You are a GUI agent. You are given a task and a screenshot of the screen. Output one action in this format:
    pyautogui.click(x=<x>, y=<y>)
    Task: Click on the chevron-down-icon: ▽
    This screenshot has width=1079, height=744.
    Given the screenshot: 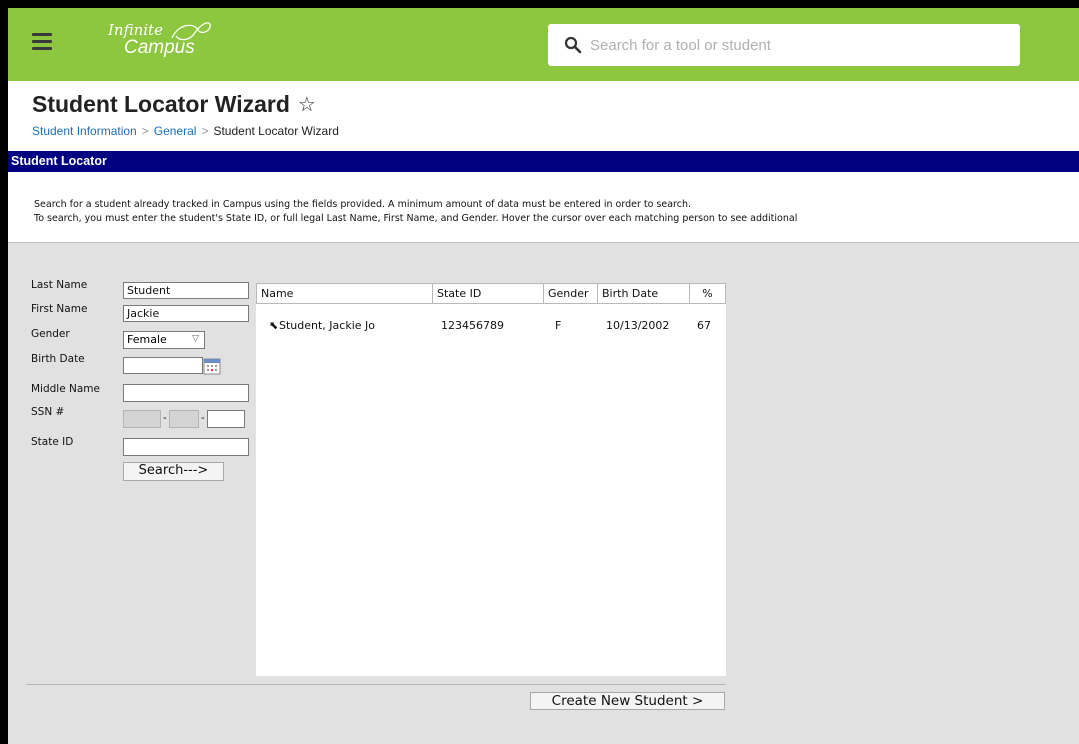 What is the action you would take?
    pyautogui.click(x=195, y=339)
    